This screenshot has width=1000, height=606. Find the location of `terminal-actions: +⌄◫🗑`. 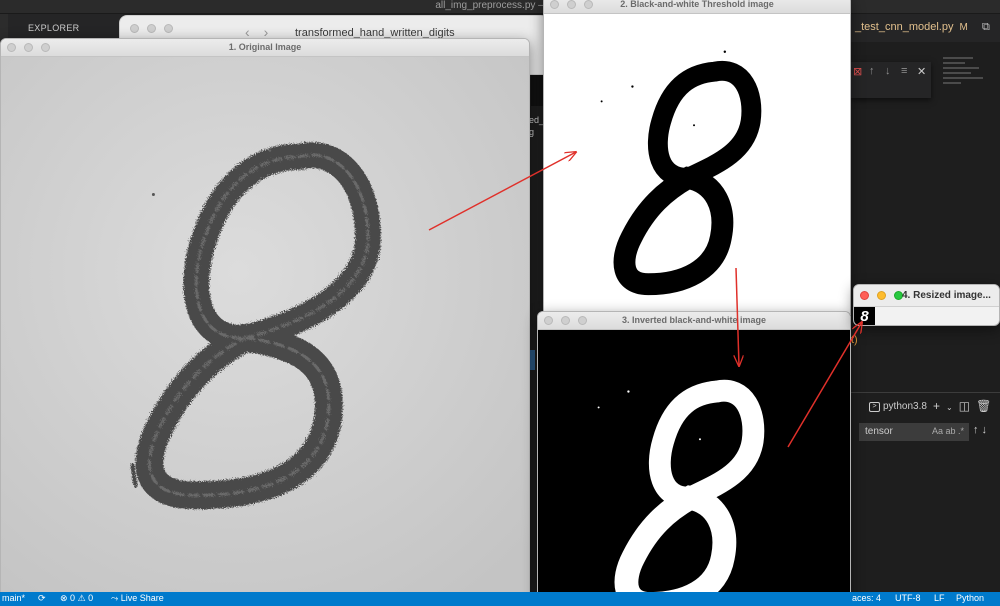

terminal-actions: +⌄◫🗑 is located at coordinates (965, 406).